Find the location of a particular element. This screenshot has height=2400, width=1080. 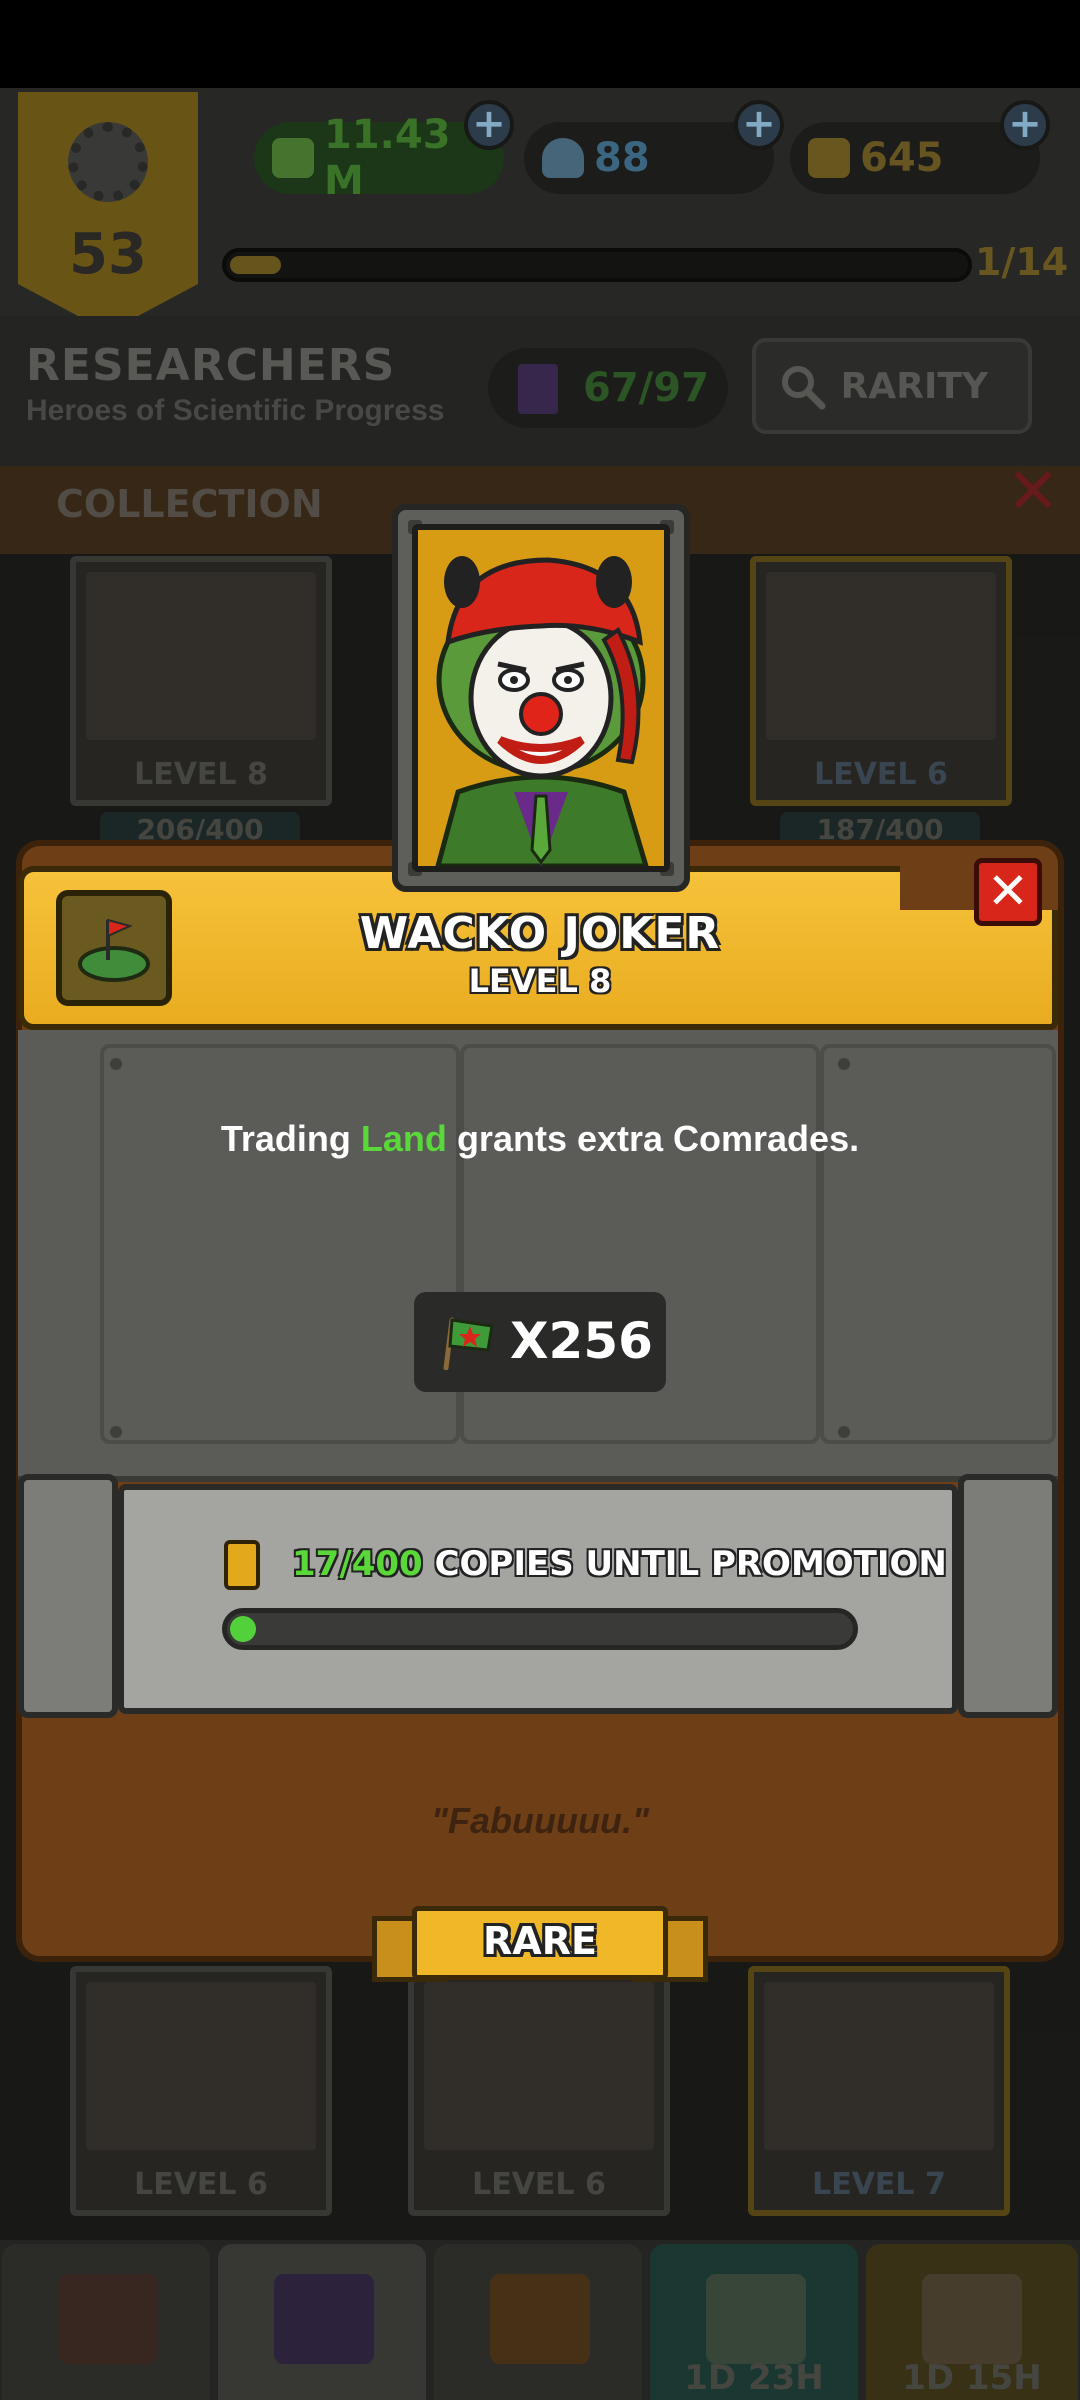

card-quote: "Fabuuuuu." is located at coordinates (540, 1820).